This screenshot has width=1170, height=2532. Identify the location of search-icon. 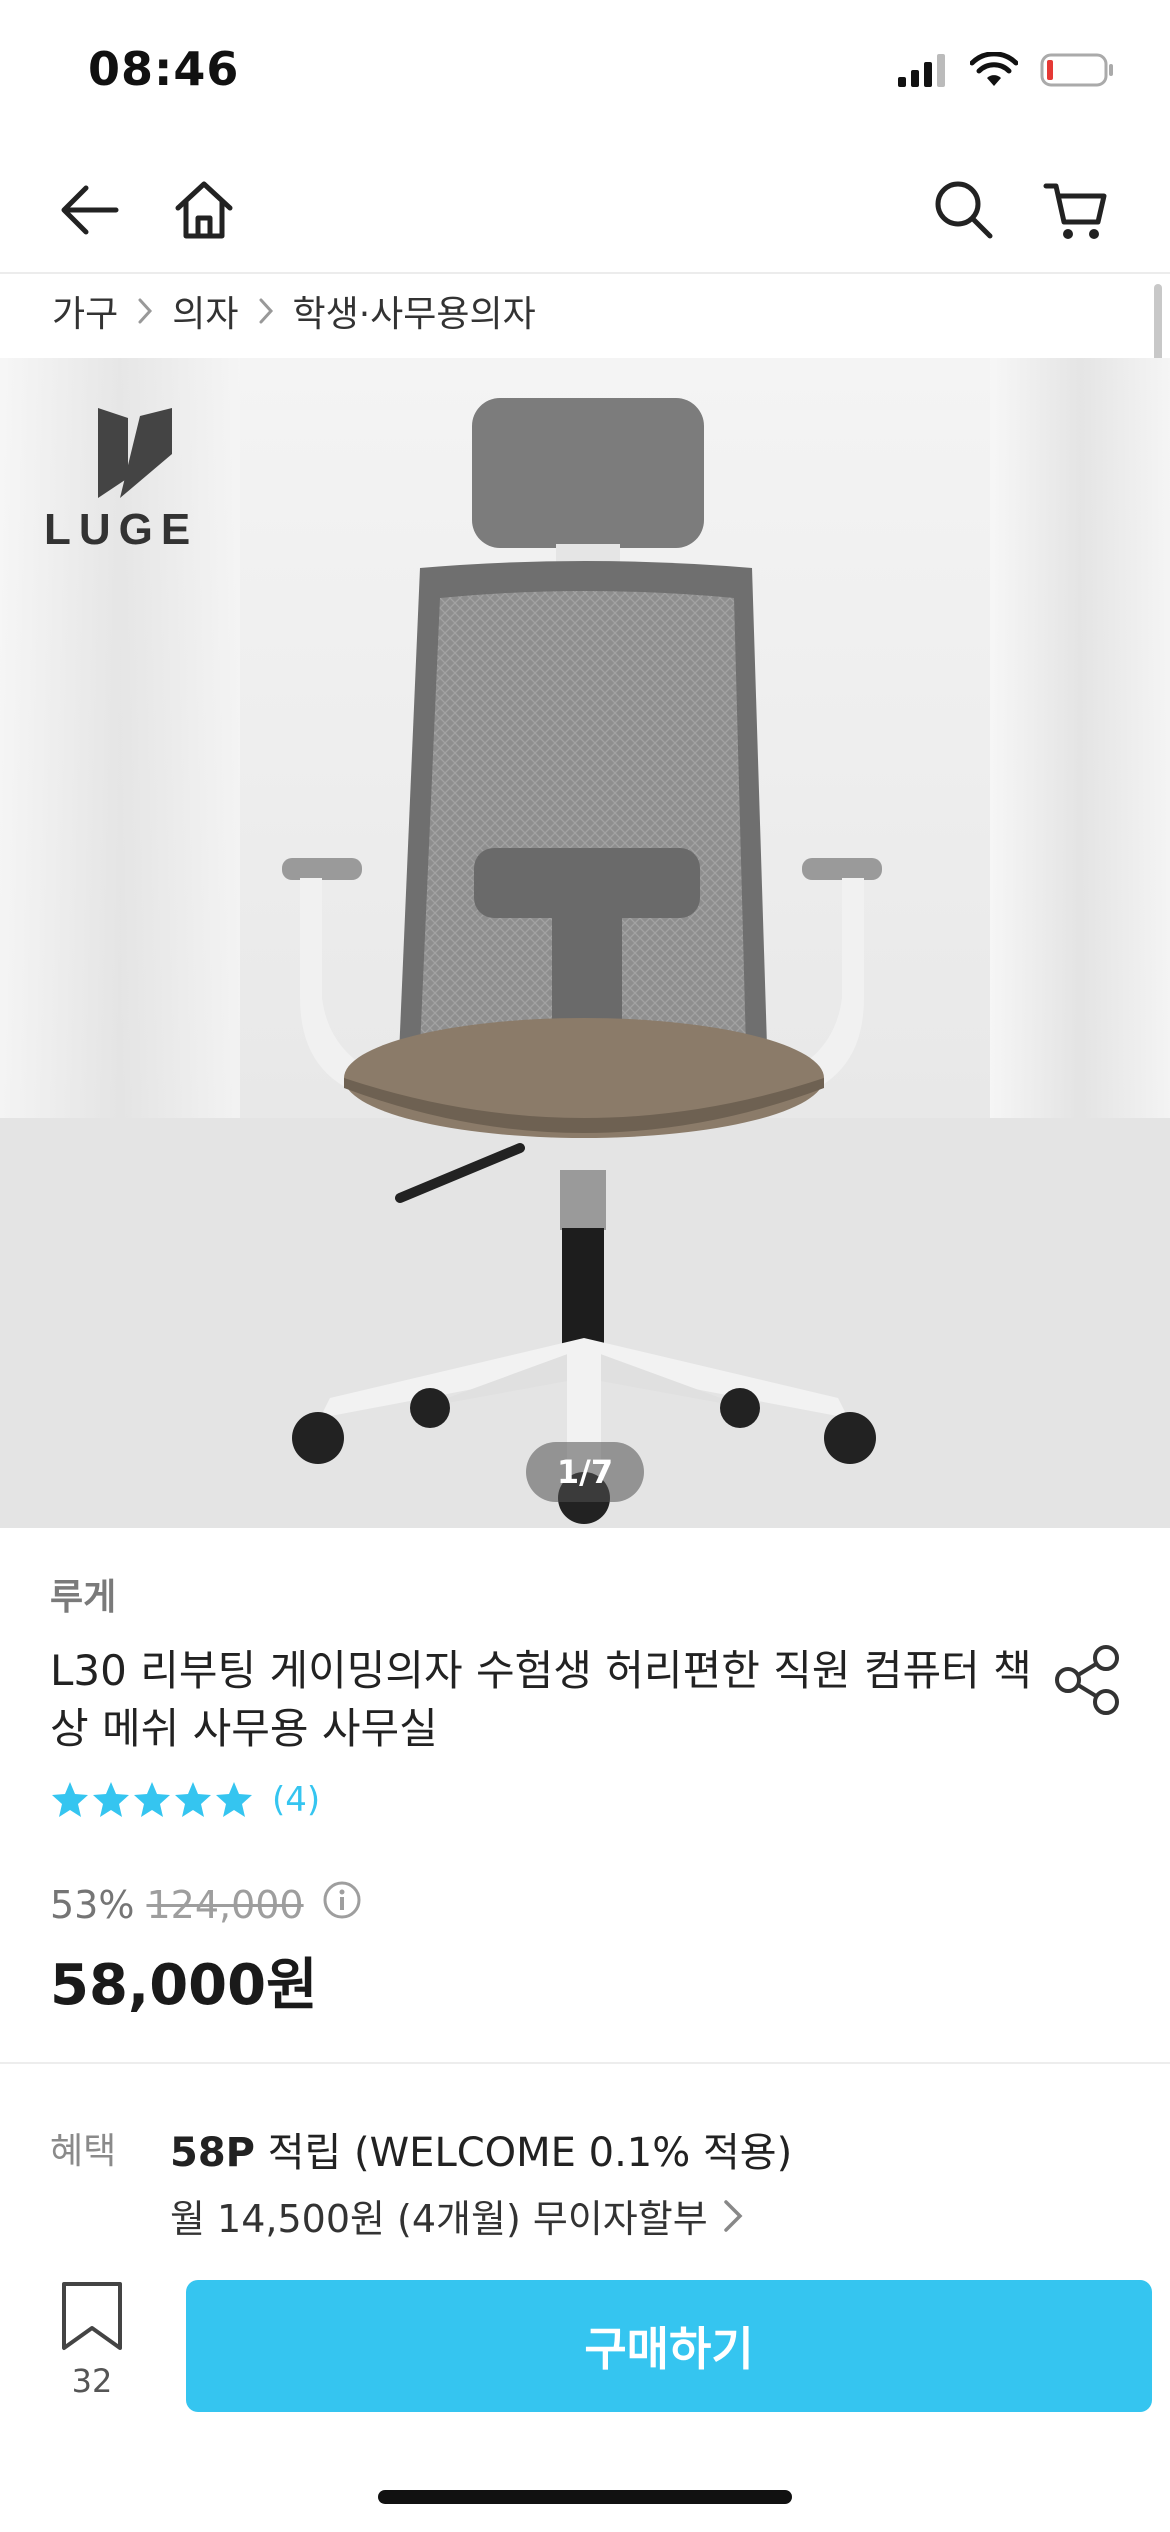
(964, 210).